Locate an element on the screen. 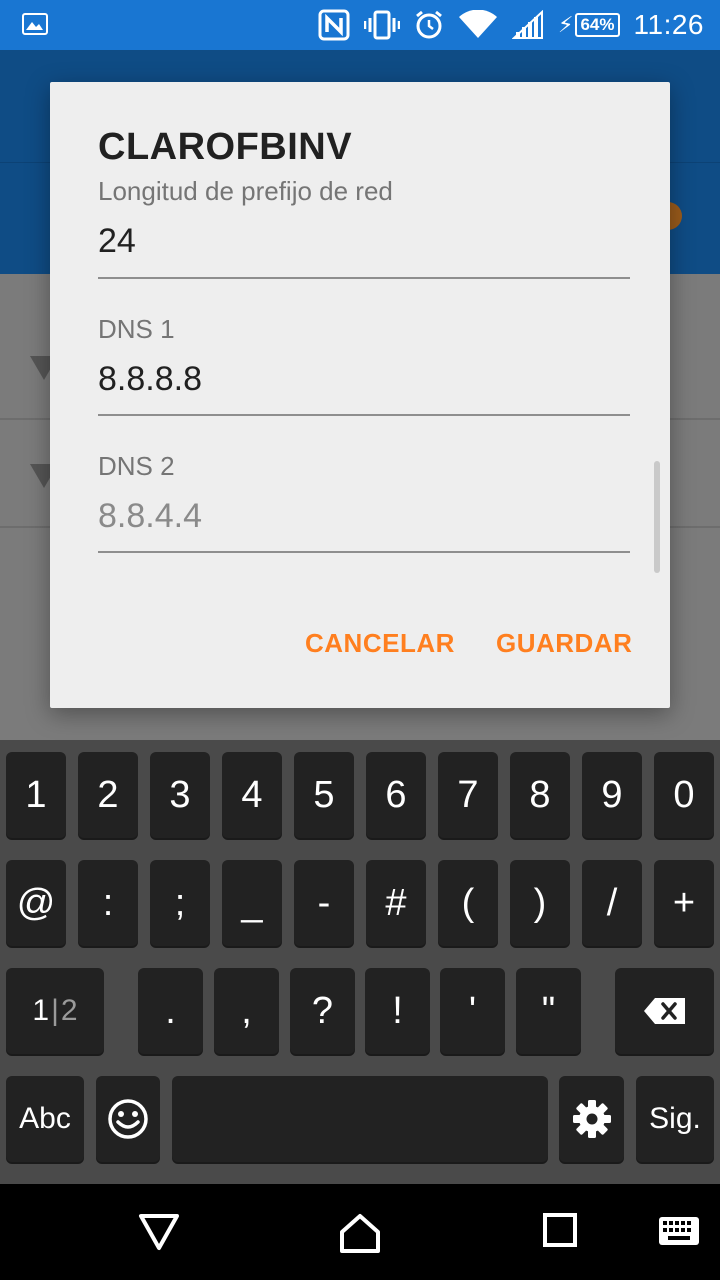  backspace-key is located at coordinates (664, 1011).